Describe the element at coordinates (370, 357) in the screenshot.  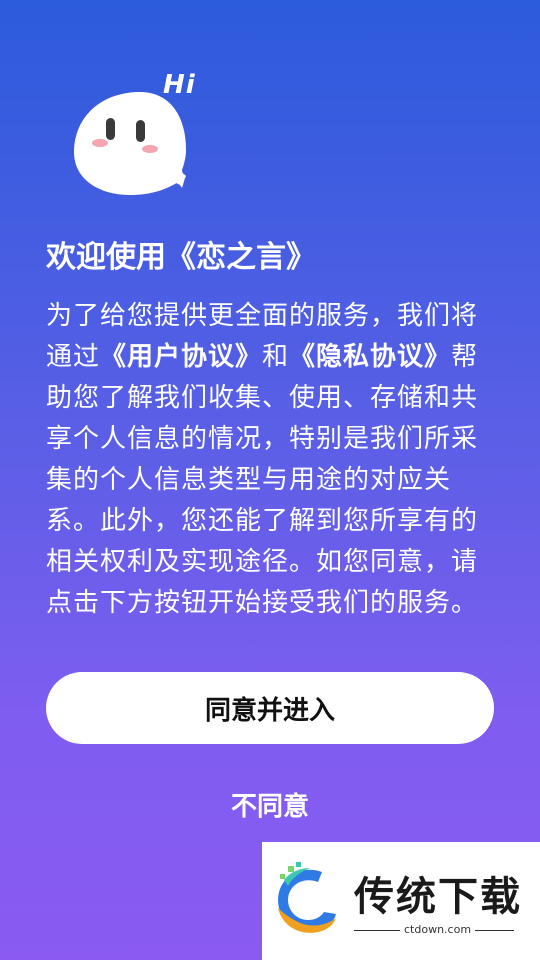
I see `privacy-agreement-link: 《隐私协议》` at that location.